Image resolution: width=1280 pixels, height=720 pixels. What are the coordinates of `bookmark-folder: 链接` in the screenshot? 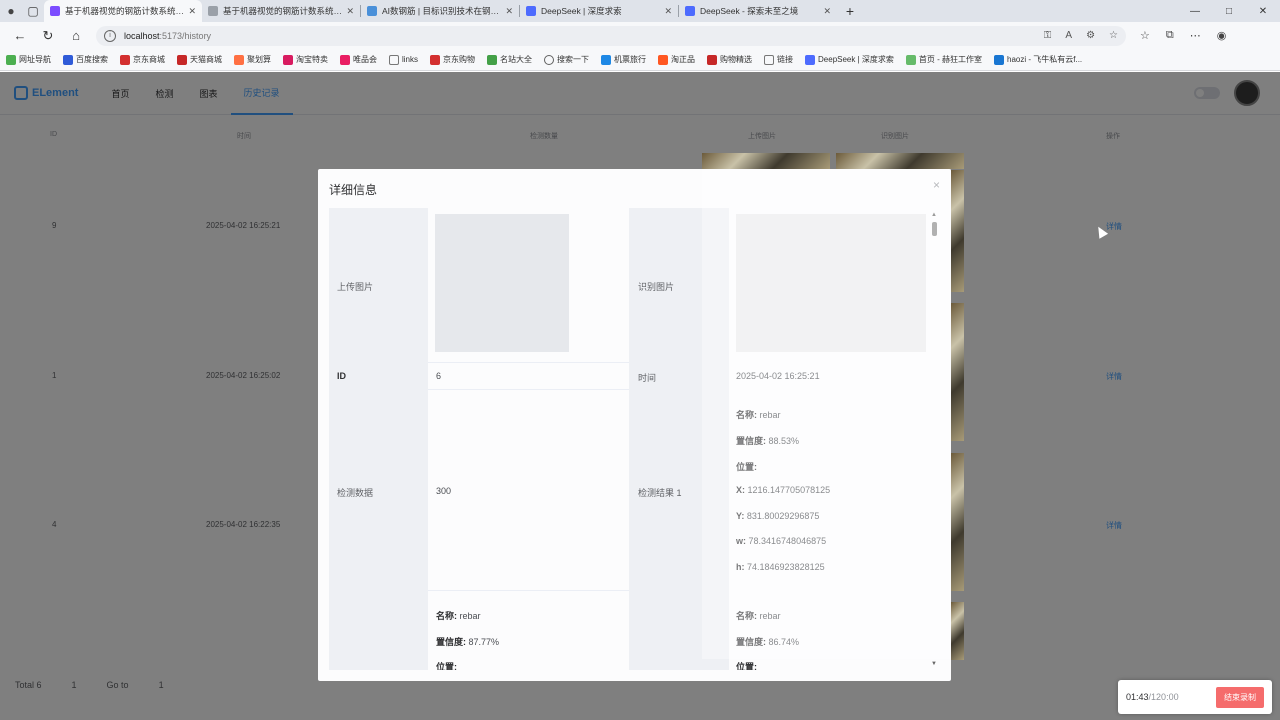 It's located at (778, 59).